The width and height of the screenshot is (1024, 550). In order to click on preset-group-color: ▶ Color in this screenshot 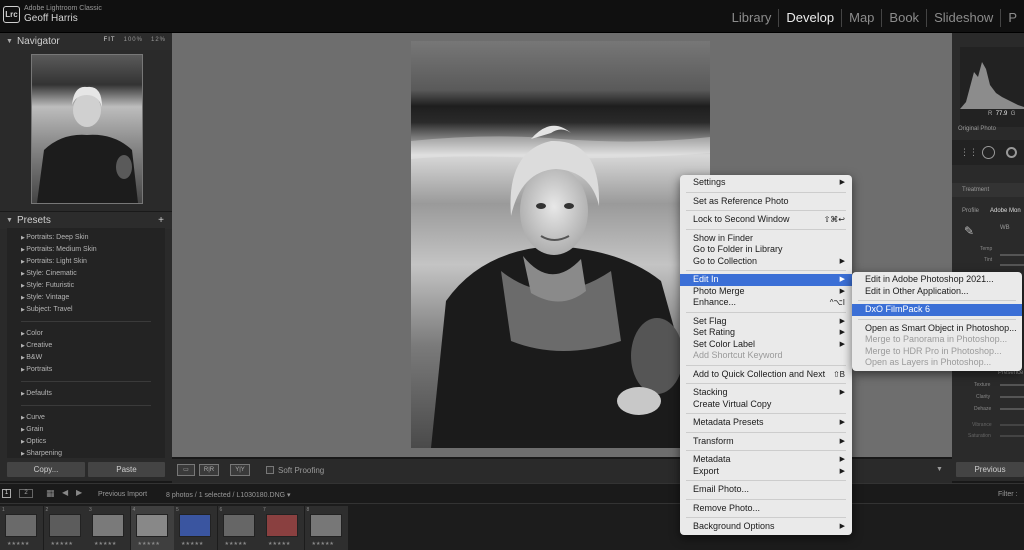, I will do `click(86, 334)`.